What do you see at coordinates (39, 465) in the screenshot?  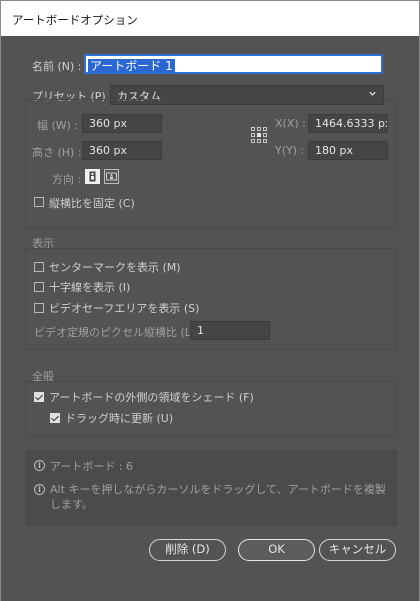 I see `info-icon: i` at bounding box center [39, 465].